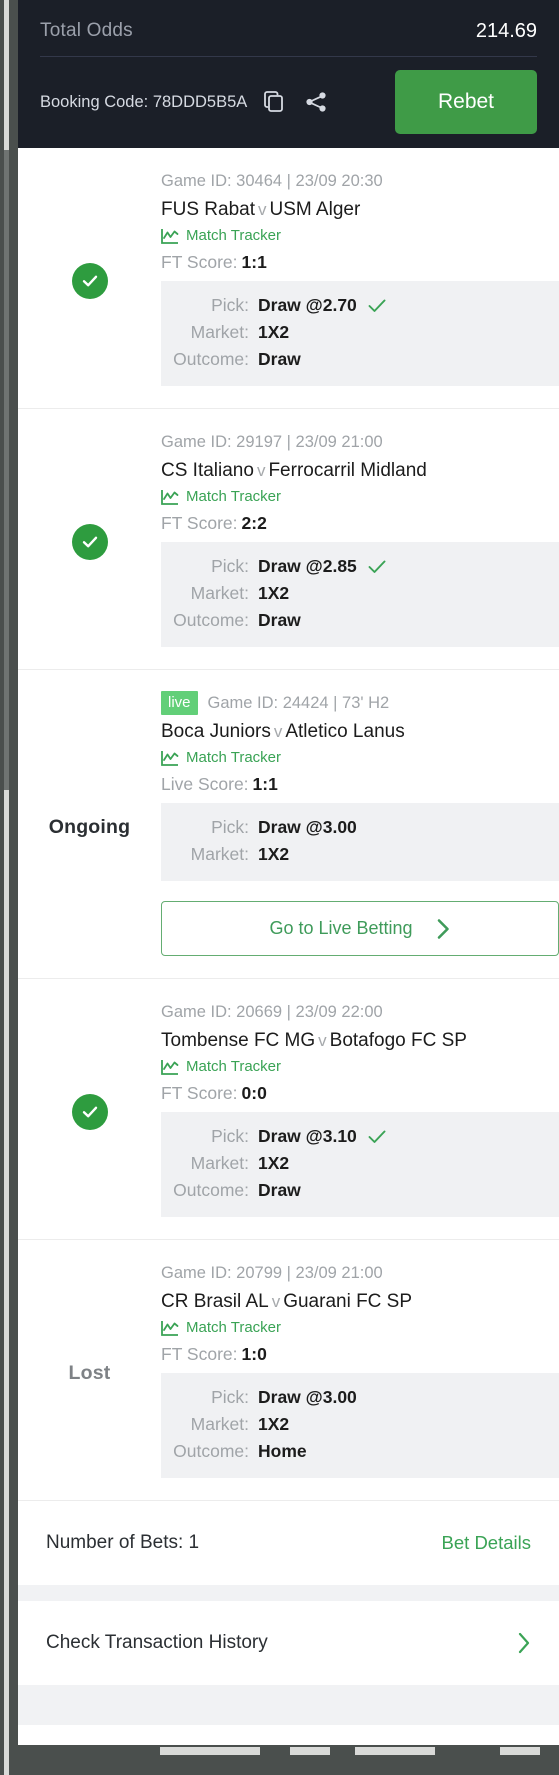 The image size is (559, 1775). What do you see at coordinates (360, 1354) in the screenshot?
I see `score-line: FT Score: 1:0` at bounding box center [360, 1354].